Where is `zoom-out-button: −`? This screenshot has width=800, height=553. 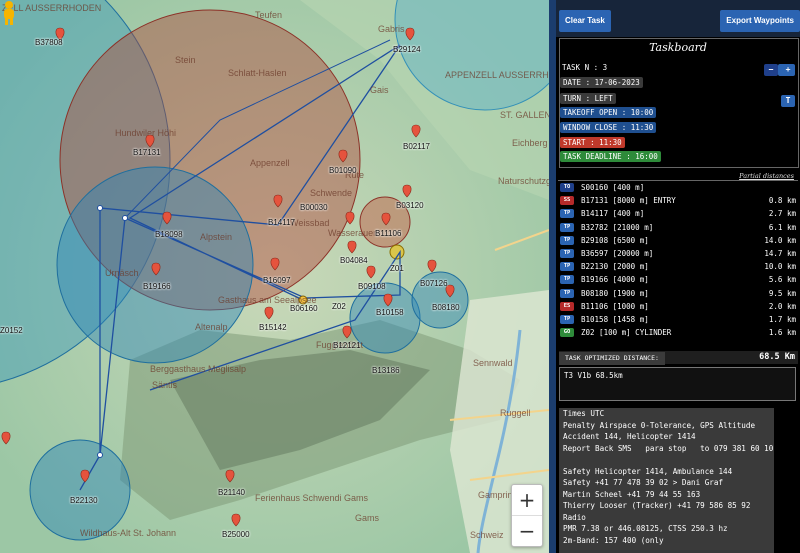 zoom-out-button: − is located at coordinates (527, 531).